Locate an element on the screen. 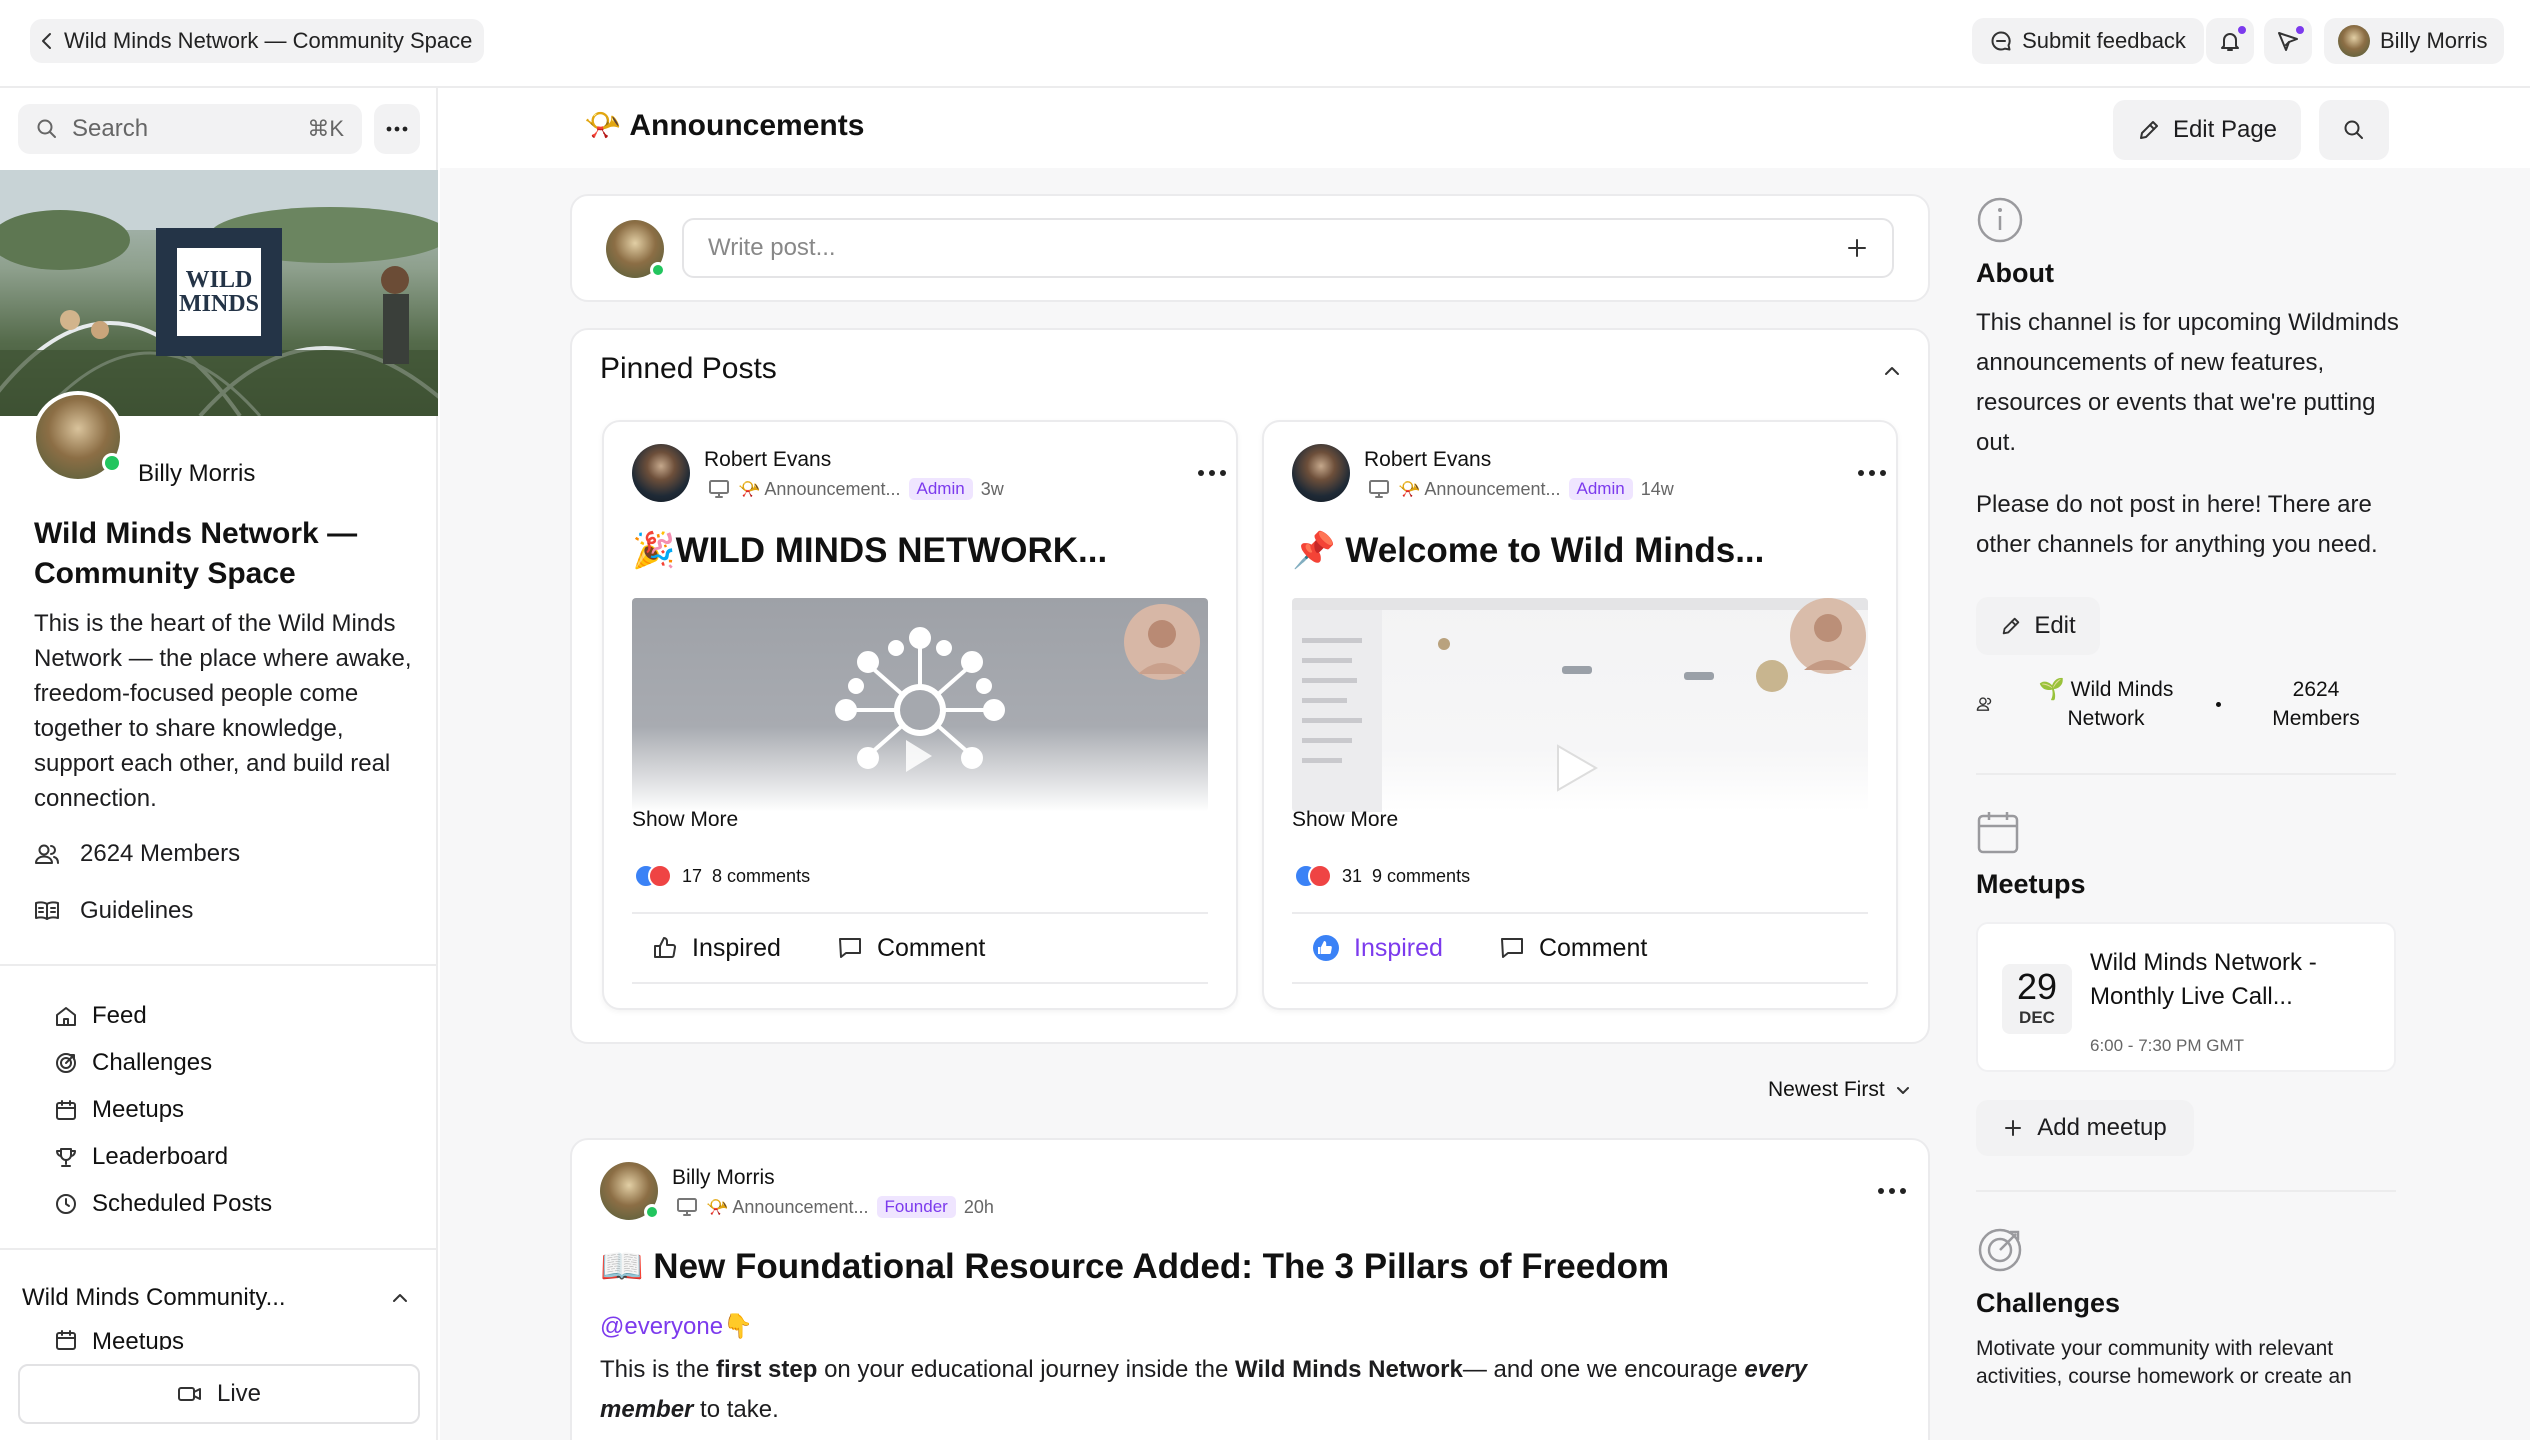 The width and height of the screenshot is (2530, 1440). chevron-up-icon is located at coordinates (400, 1298).